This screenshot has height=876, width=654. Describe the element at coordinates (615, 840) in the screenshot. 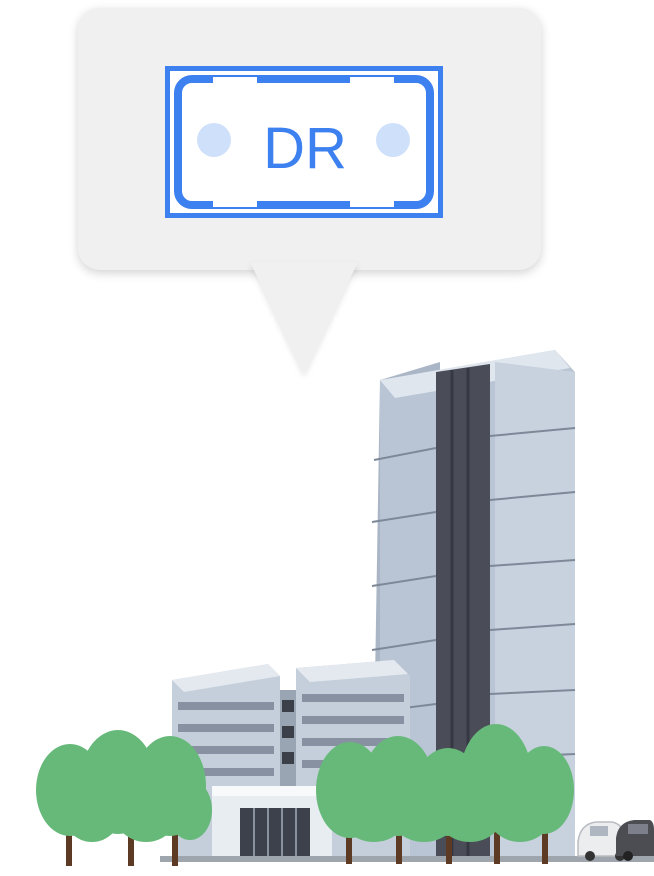

I see `car-icon` at that location.